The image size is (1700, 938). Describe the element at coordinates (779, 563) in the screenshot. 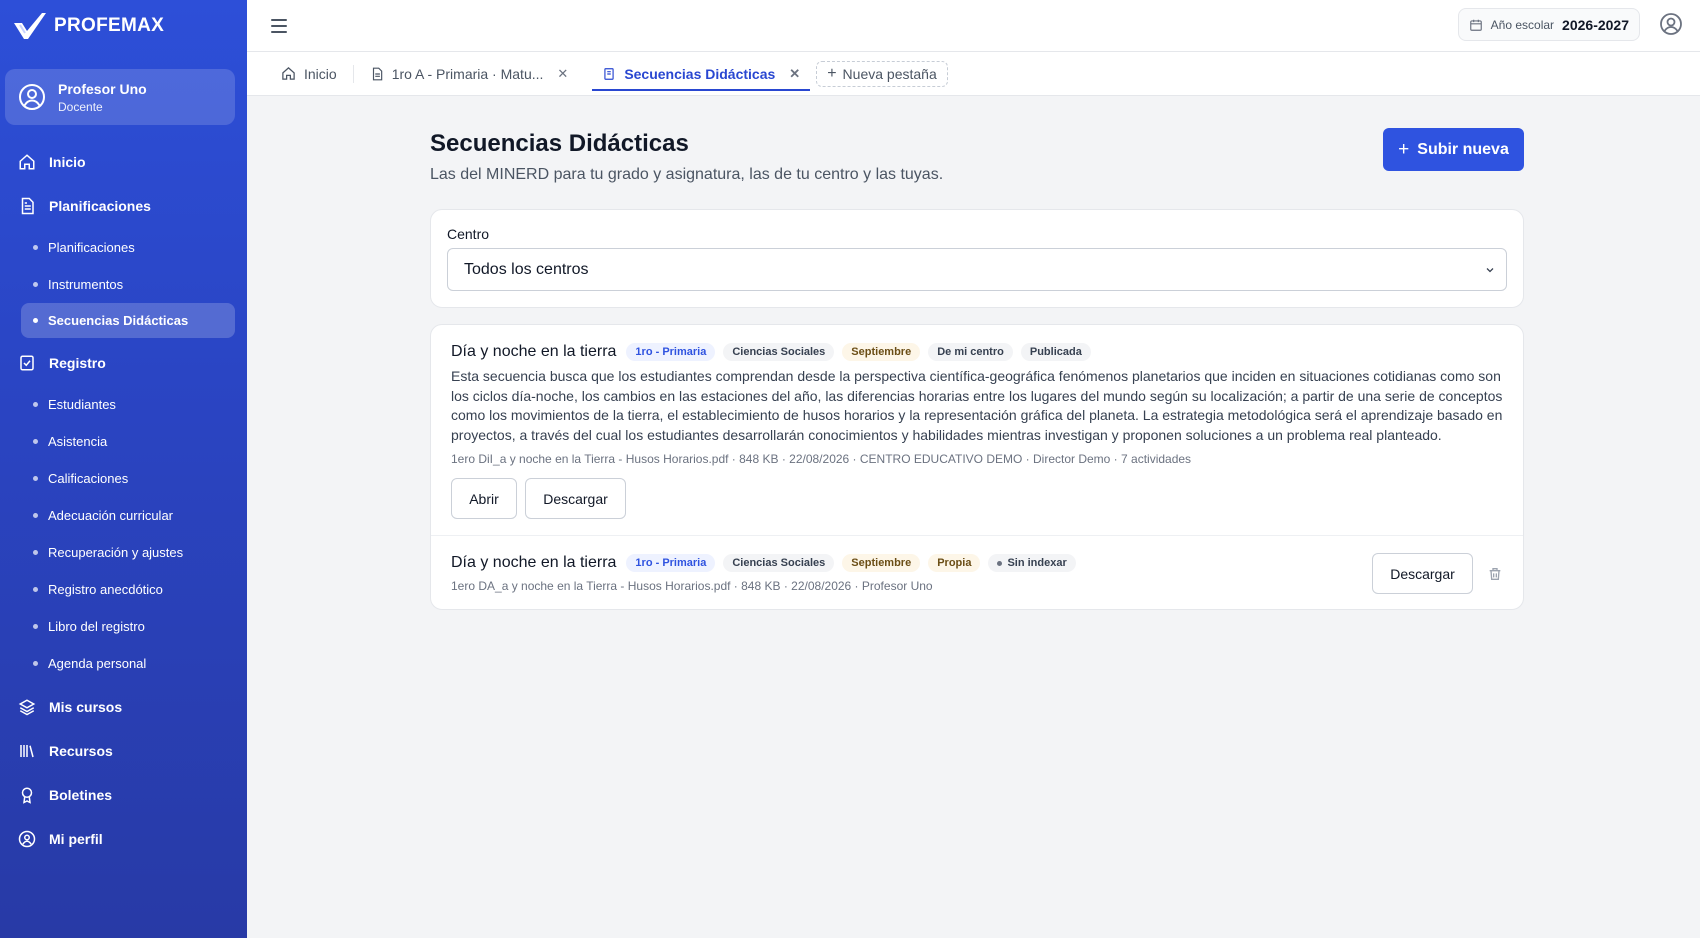

I see `subject-badge: Ciencias Sociales` at that location.